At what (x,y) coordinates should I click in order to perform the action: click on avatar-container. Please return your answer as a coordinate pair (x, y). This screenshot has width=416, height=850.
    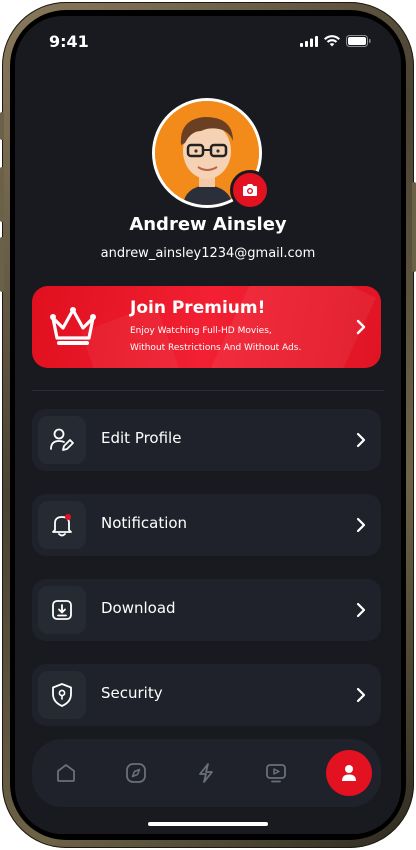
    Looking at the image, I should click on (211, 154).